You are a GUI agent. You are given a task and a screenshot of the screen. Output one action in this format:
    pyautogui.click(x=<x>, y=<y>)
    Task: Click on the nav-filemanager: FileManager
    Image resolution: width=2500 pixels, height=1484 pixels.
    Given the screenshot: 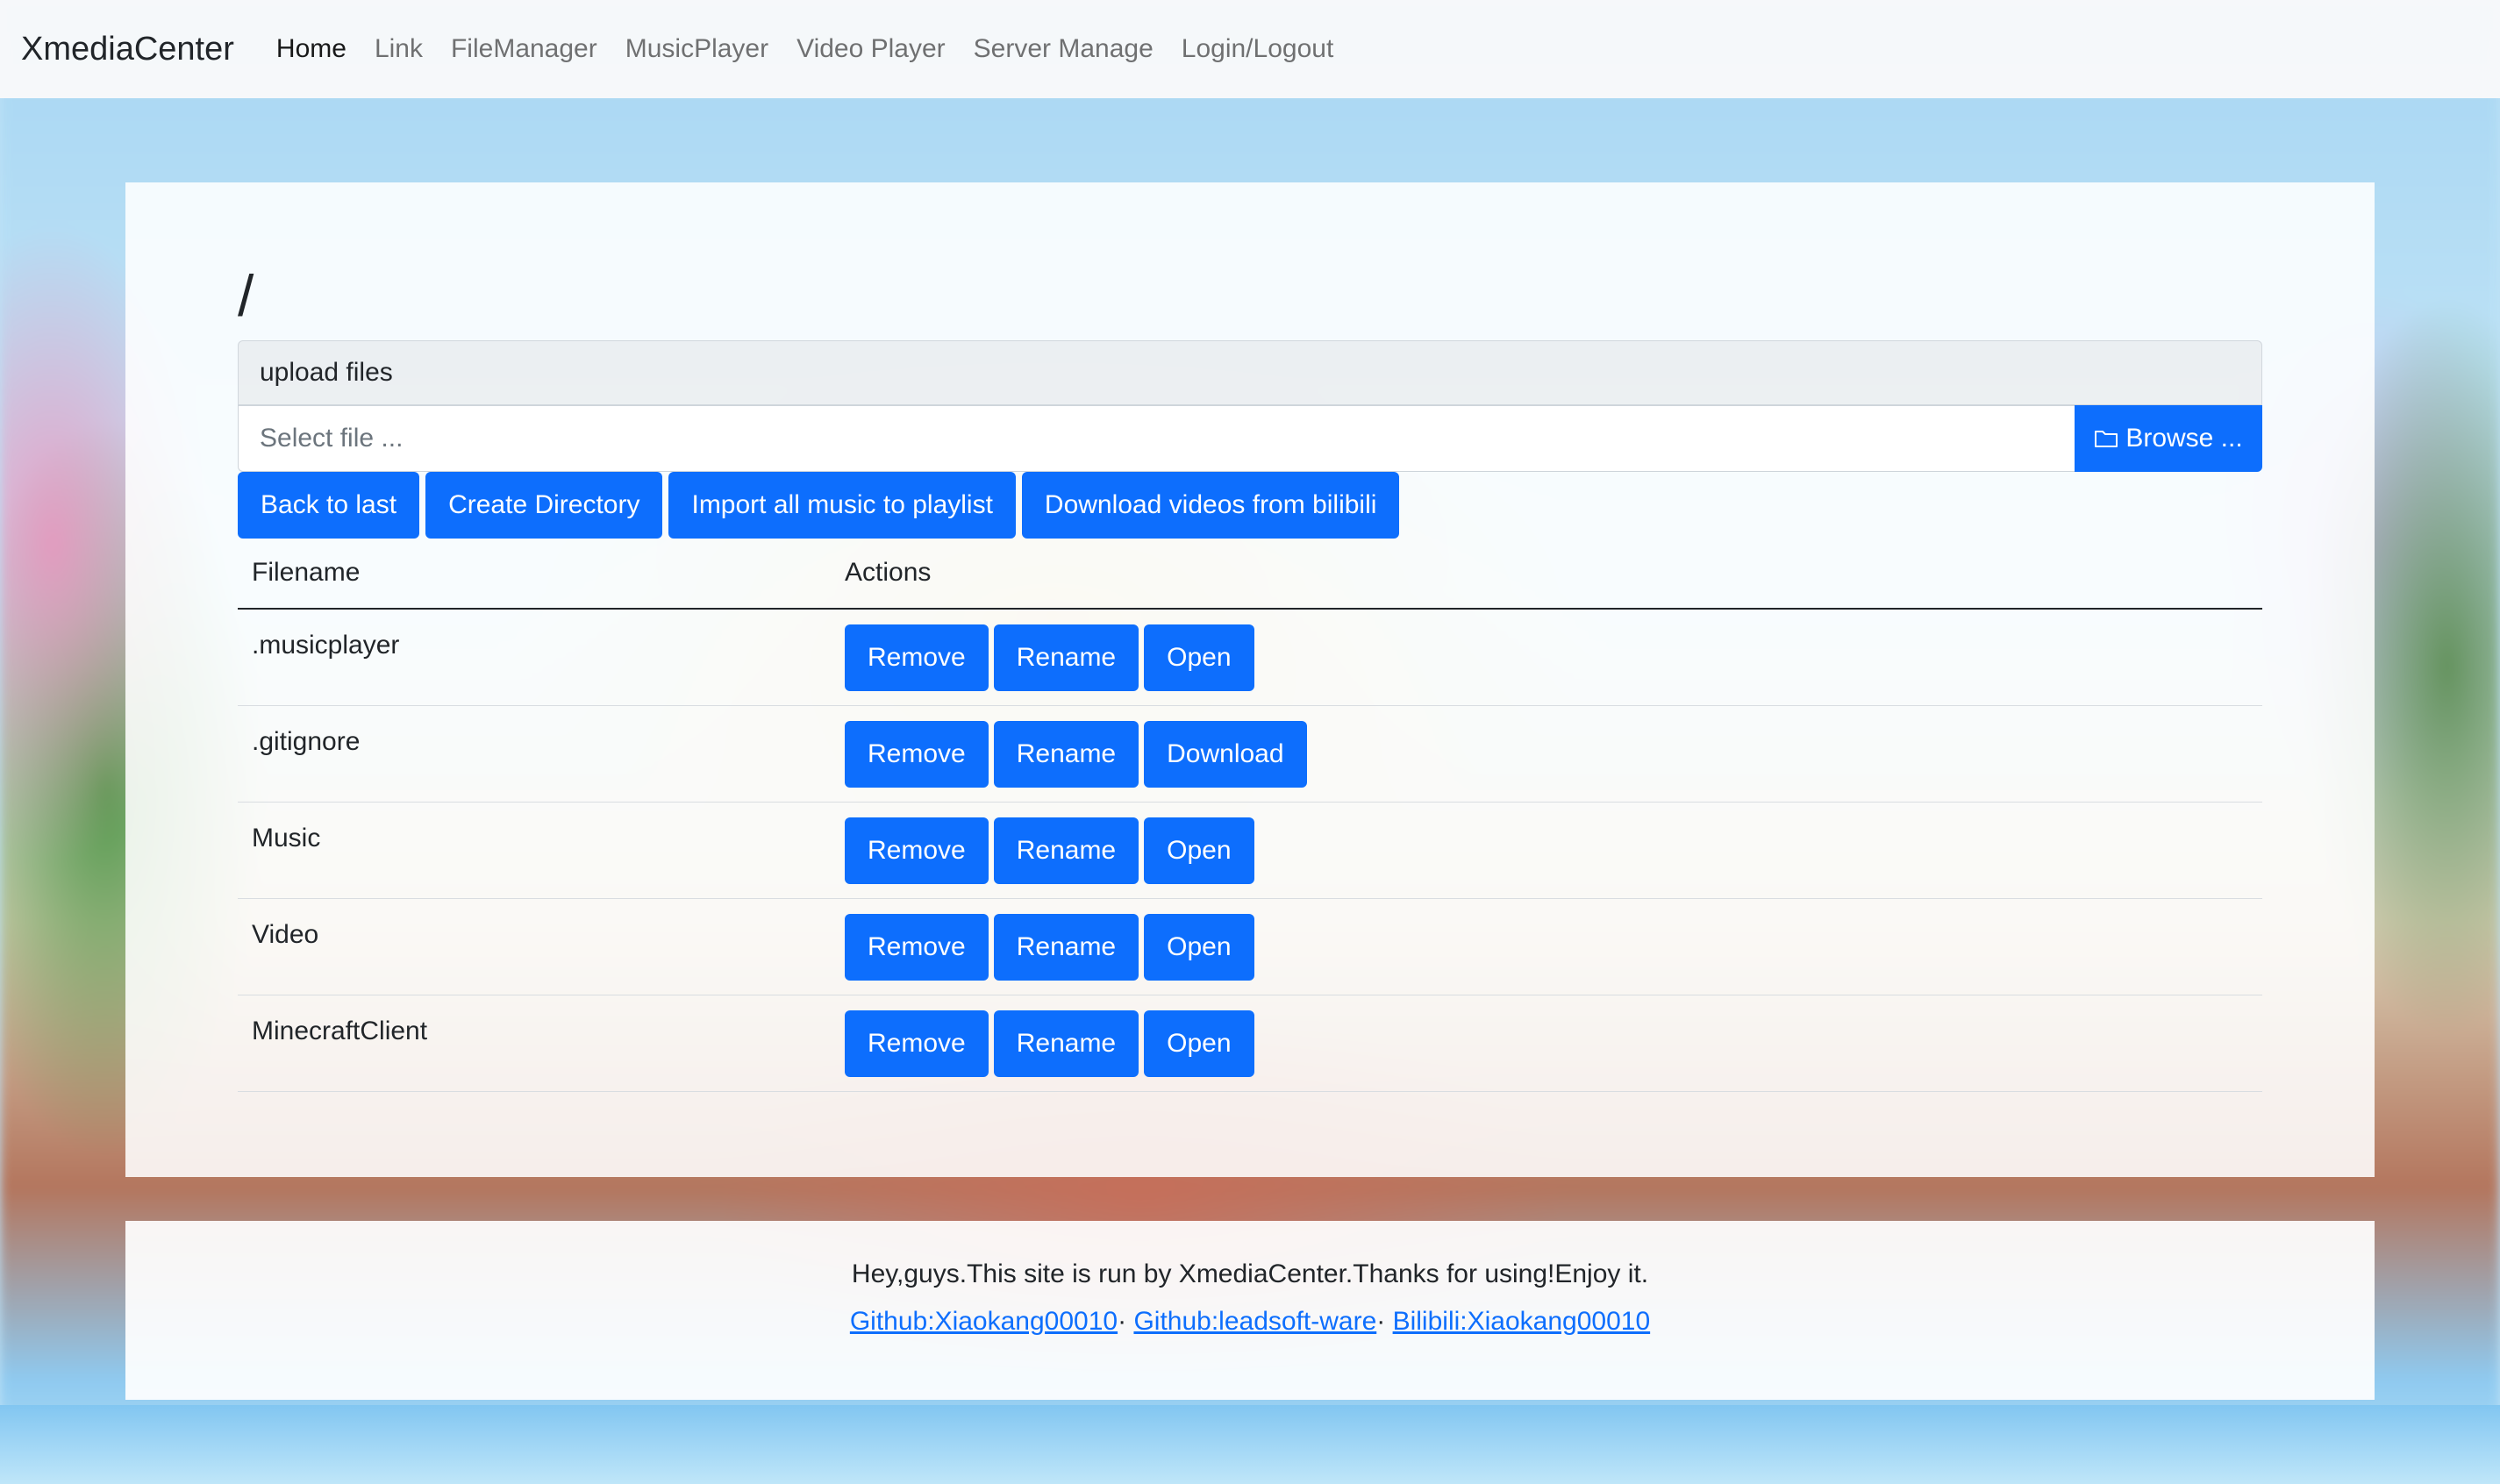 What is the action you would take?
    pyautogui.click(x=524, y=49)
    